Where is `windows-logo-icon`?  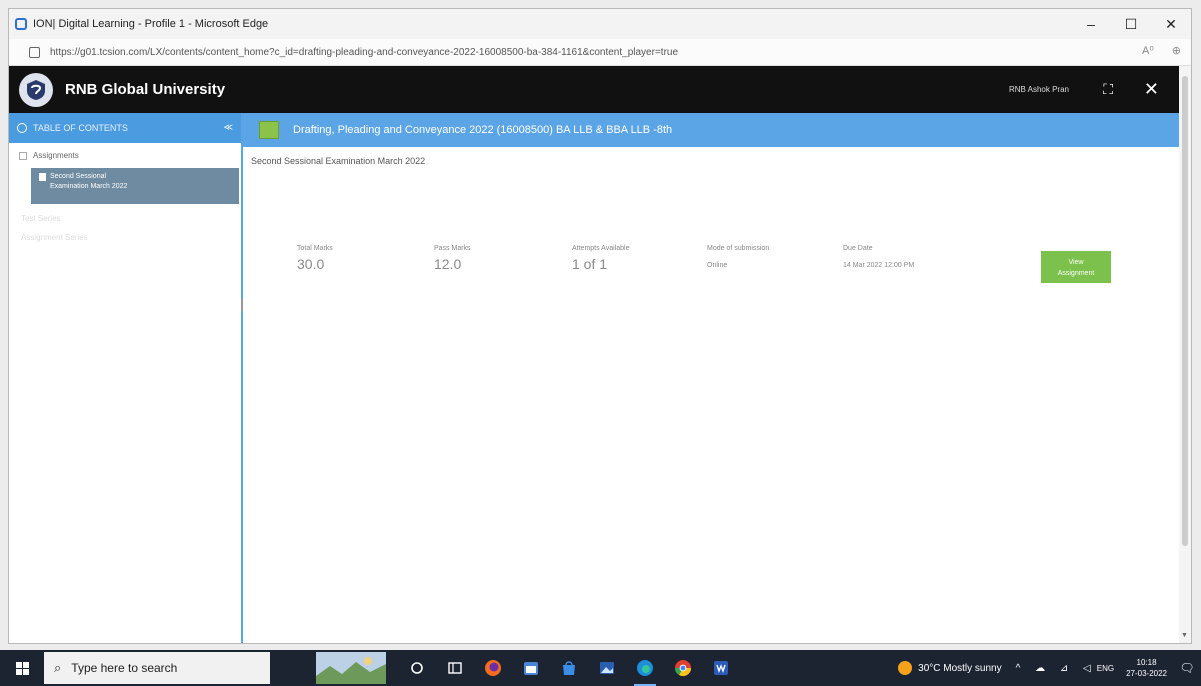
windows-logo-icon is located at coordinates (22, 668).